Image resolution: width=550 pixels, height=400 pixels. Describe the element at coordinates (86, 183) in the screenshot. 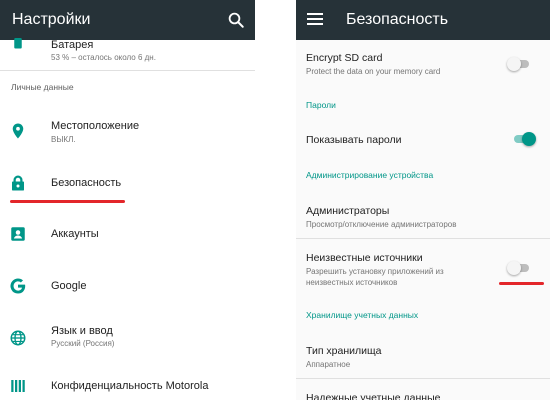

I see `settings-item-title: Безопасность` at that location.